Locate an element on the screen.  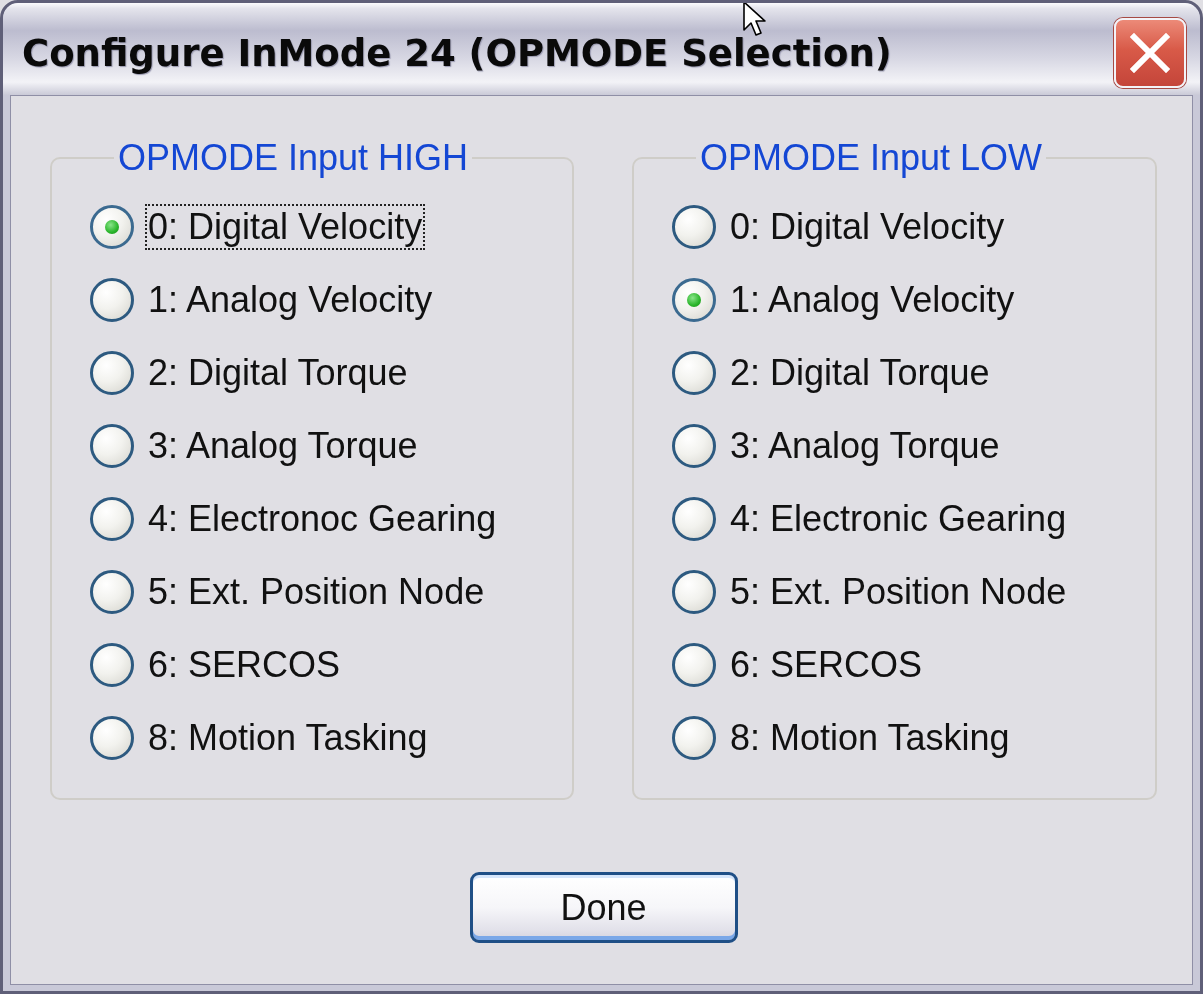
mouse-pointer-icon is located at coordinates (755, 20).